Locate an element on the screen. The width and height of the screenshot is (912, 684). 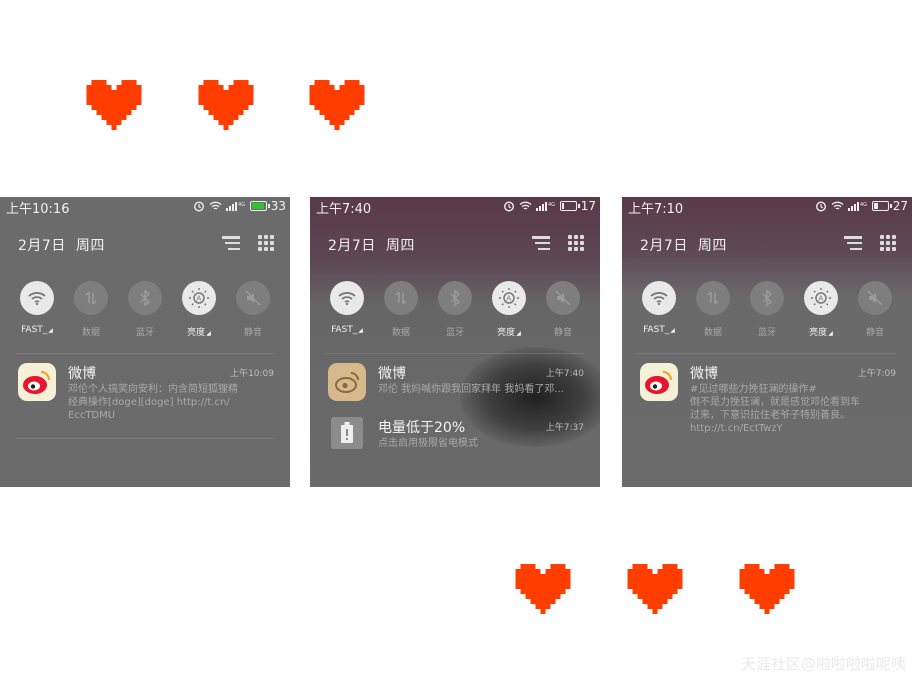
watermark: 天涯社区@啦啦啦啦呢咦 is located at coordinates (823, 664).